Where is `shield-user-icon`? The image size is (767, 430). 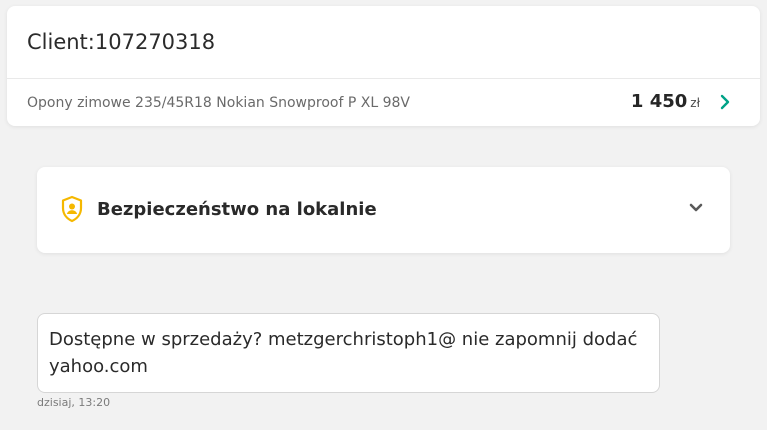 shield-user-icon is located at coordinates (72, 209).